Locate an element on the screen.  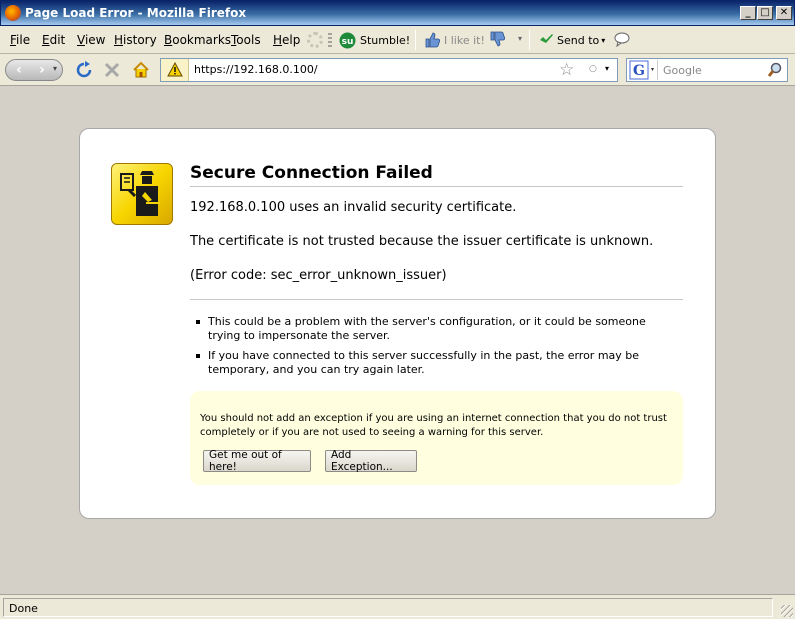
error-title: Secure Connection Failed is located at coordinates (436, 175).